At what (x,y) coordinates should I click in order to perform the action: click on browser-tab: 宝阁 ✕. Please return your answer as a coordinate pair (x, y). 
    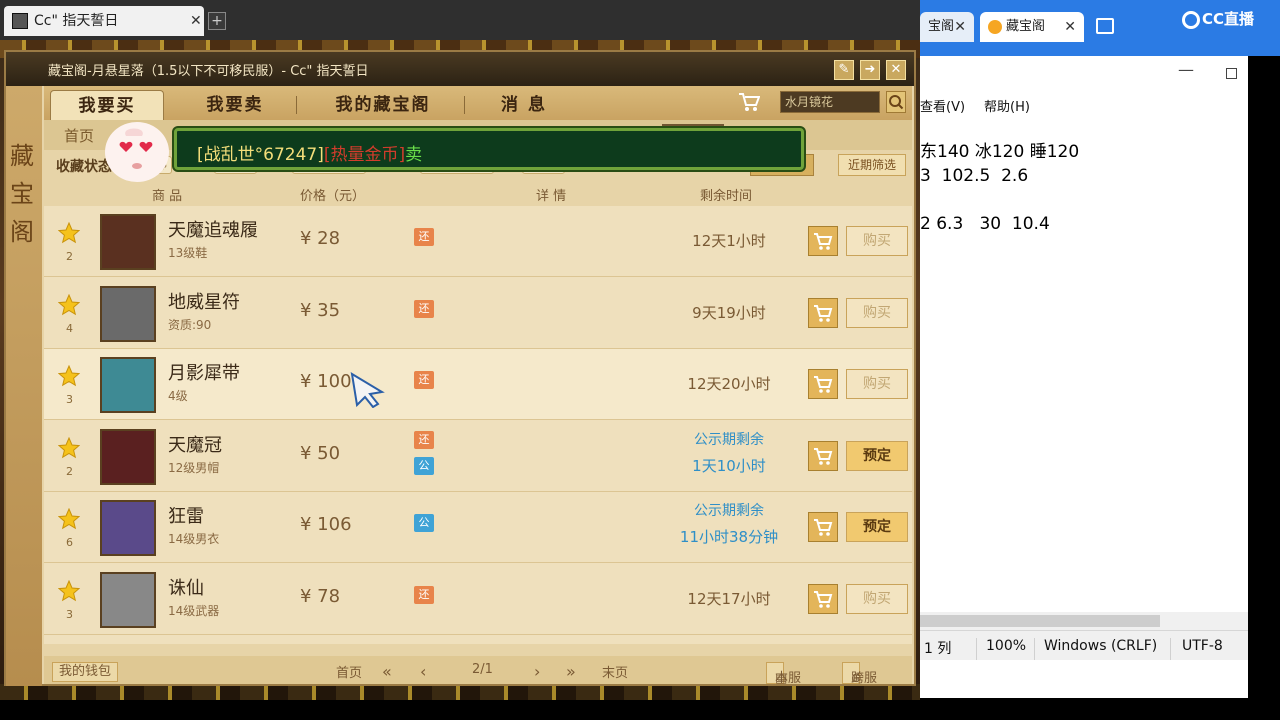
    Looking at the image, I should click on (947, 27).